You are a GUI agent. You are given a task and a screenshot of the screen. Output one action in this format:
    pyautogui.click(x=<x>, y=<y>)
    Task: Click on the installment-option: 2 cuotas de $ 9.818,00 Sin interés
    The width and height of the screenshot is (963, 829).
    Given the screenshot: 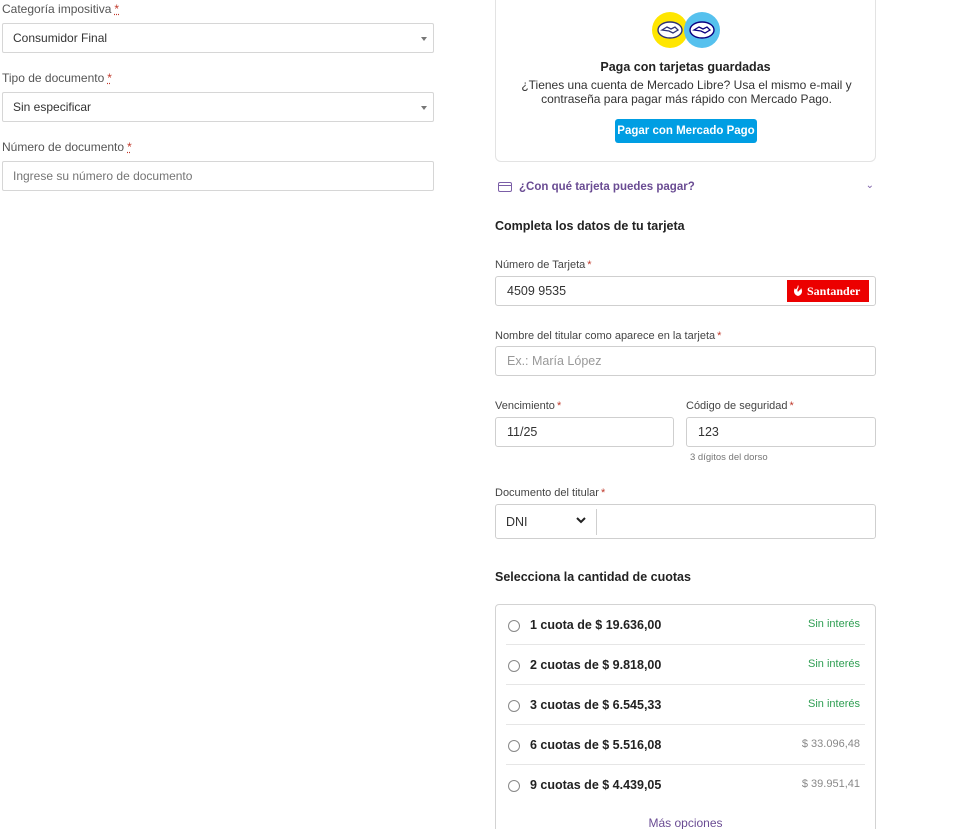 What is the action you would take?
    pyautogui.click(x=685, y=665)
    